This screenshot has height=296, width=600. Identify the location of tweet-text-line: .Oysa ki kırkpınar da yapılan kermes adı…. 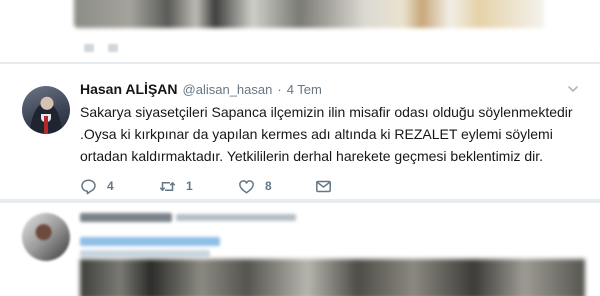
(316, 134).